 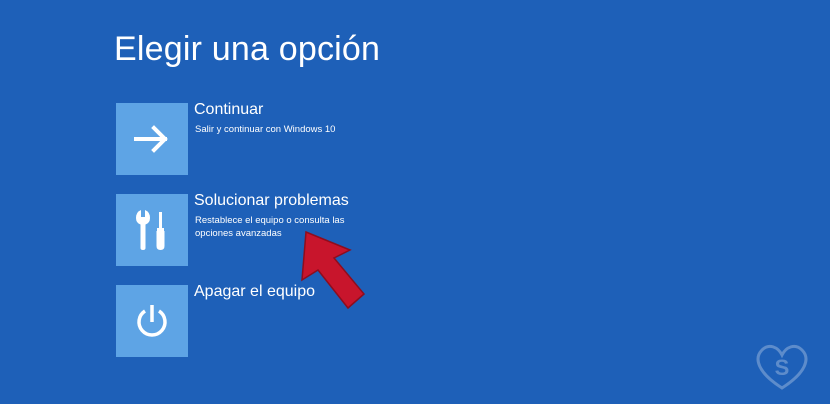 I want to click on arrow-right-icon, so click(x=151, y=139).